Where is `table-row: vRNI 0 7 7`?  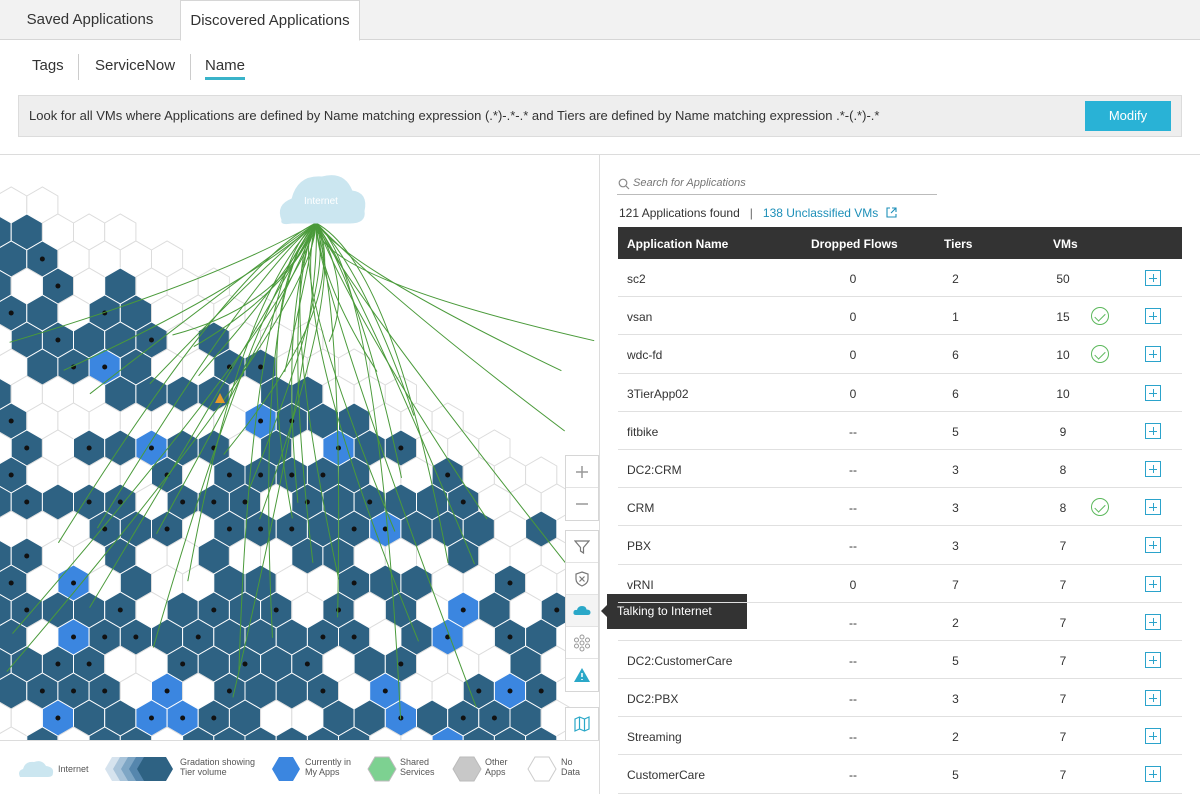
table-row: vRNI 0 7 7 is located at coordinates (900, 584).